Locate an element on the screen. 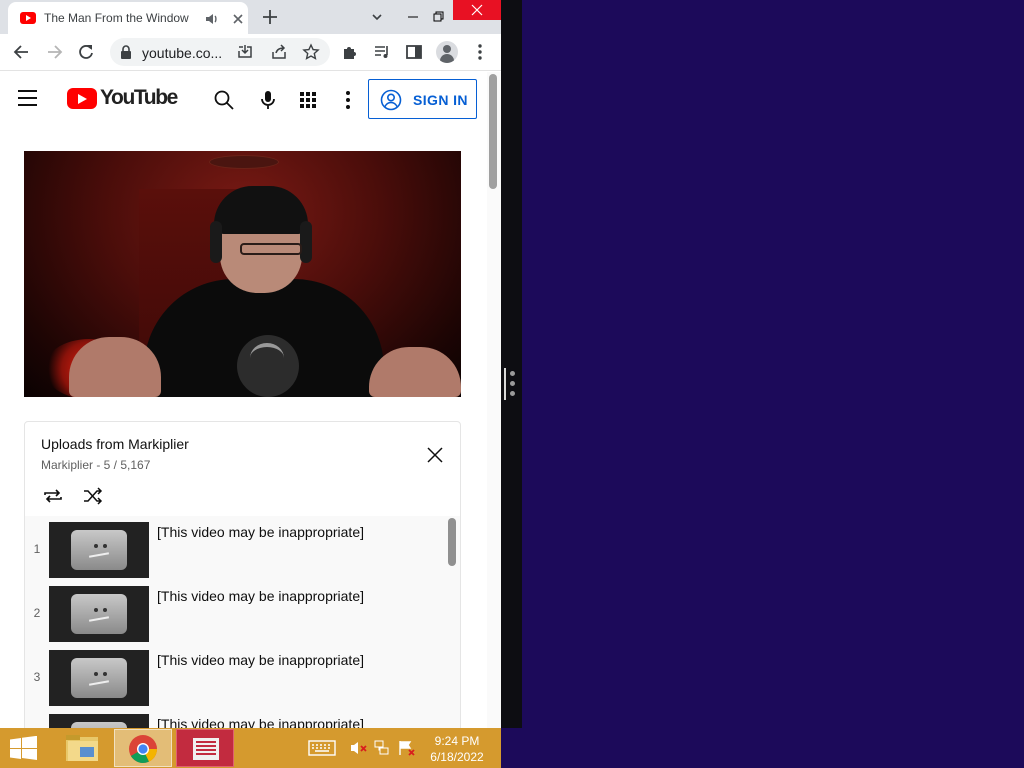 The image size is (1024, 768). lock-icon is located at coordinates (126, 54).